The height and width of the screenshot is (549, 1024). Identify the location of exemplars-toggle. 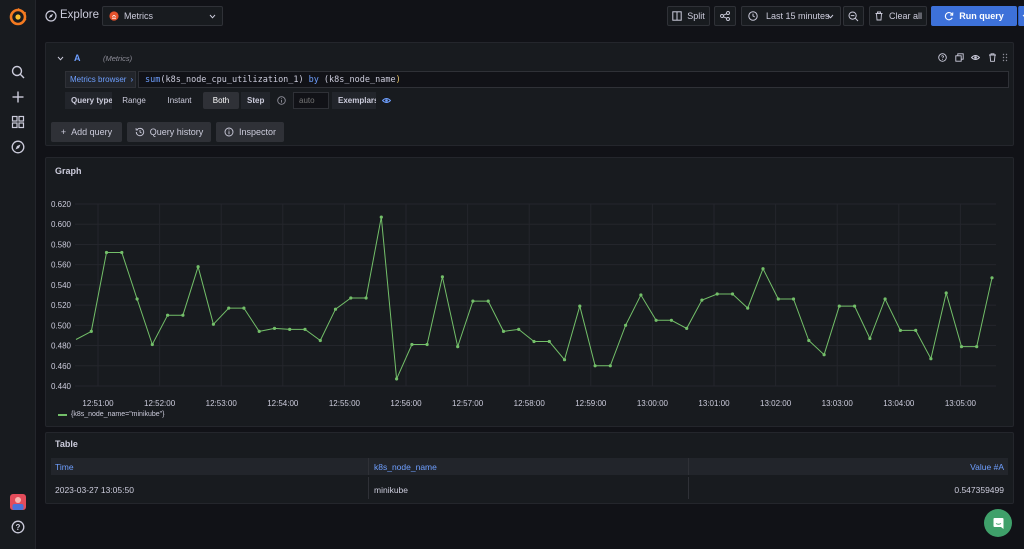
(386, 100).